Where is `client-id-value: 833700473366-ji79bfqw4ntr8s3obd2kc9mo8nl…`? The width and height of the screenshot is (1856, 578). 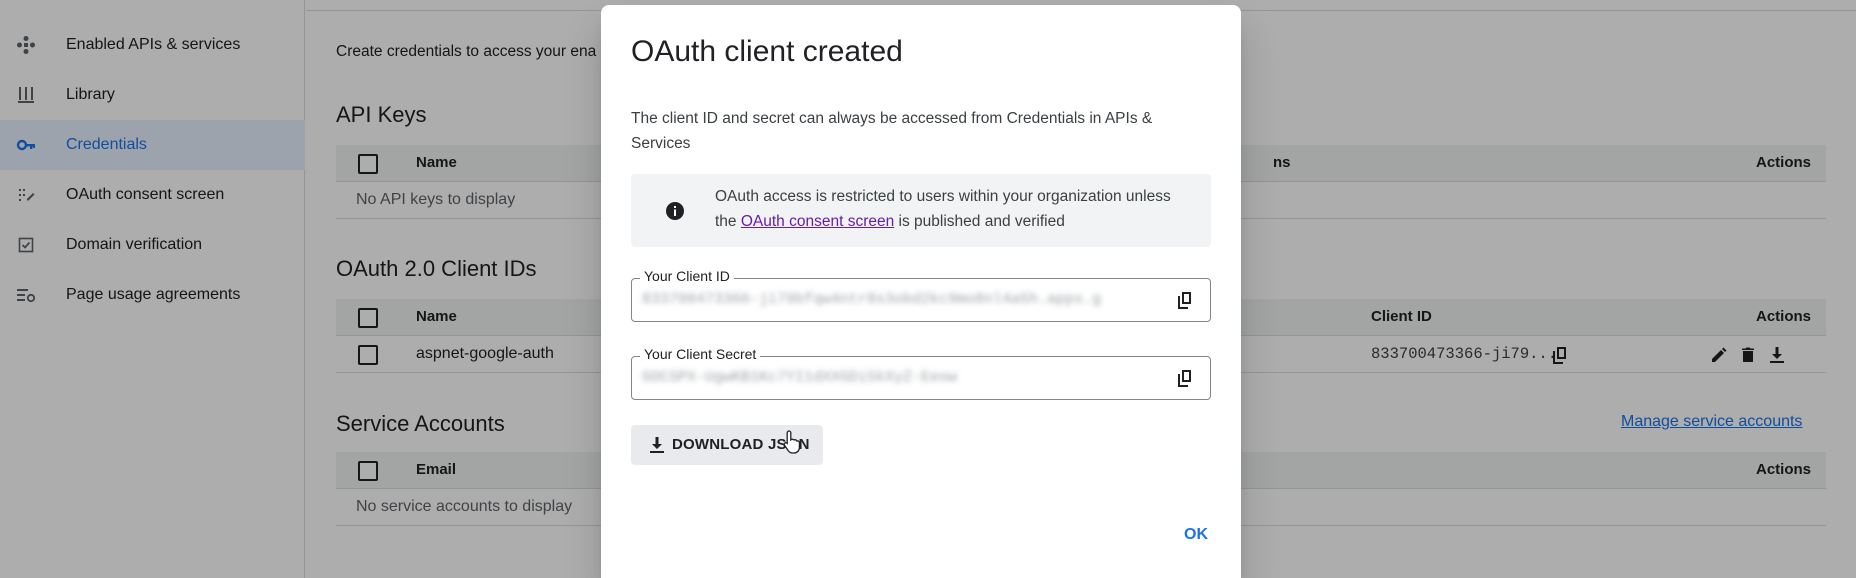 client-id-value: 833700473366-ji79bfqw4ntr8s3obd2kc9mo8nl… is located at coordinates (898, 299).